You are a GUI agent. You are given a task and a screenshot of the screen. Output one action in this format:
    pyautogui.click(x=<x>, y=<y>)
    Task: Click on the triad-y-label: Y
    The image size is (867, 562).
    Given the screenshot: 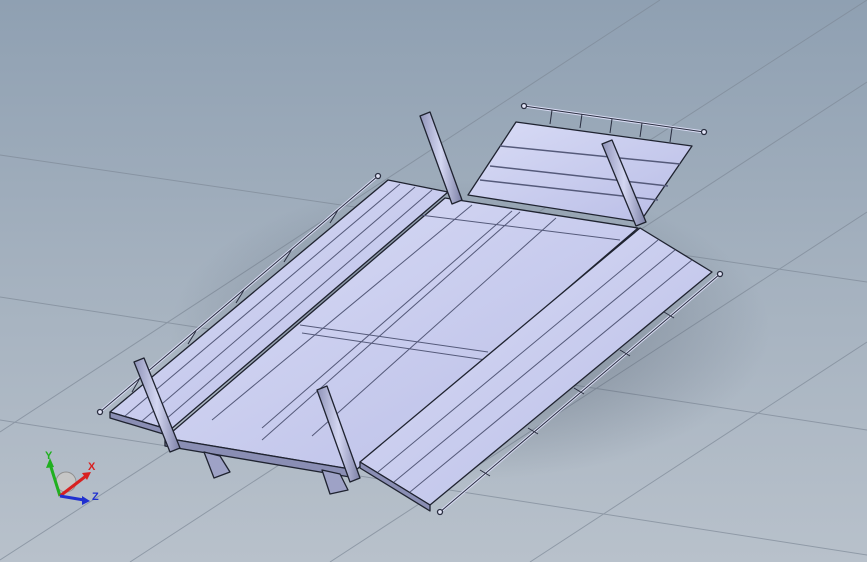 What is the action you would take?
    pyautogui.click(x=49, y=456)
    